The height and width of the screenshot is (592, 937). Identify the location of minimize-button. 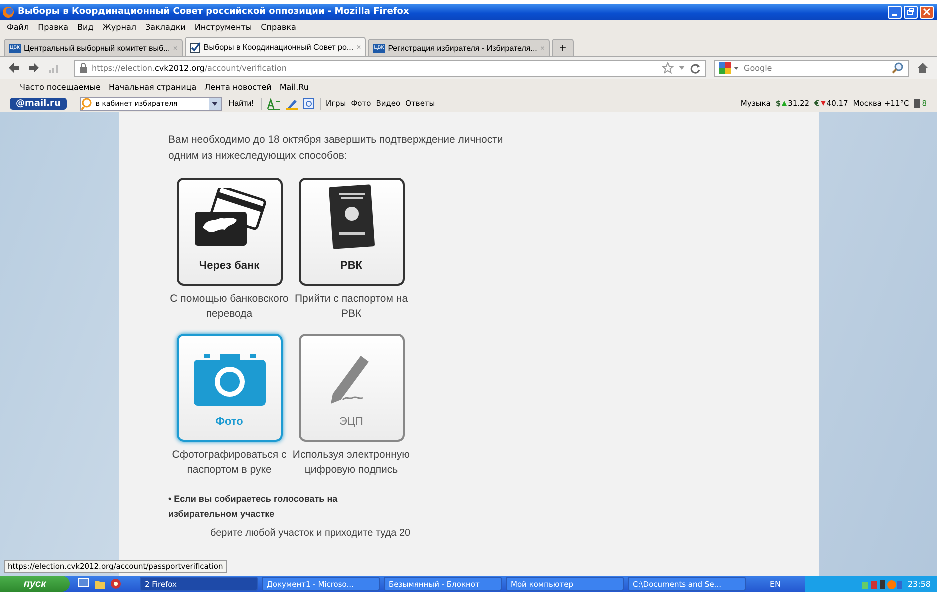
(895, 12).